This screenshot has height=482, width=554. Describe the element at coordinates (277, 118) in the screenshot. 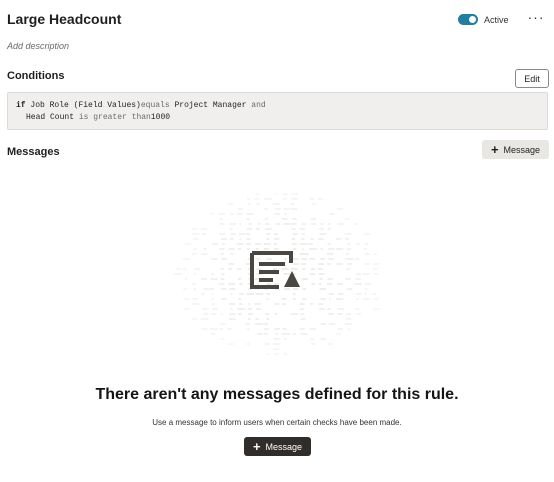

I see `condition-line-2: Head Count is greater than1000` at that location.